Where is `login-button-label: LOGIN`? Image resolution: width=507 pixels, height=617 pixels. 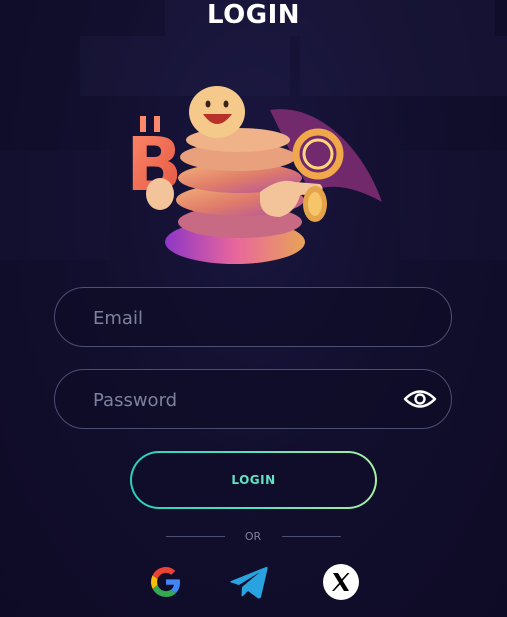
login-button-label: LOGIN is located at coordinates (253, 480).